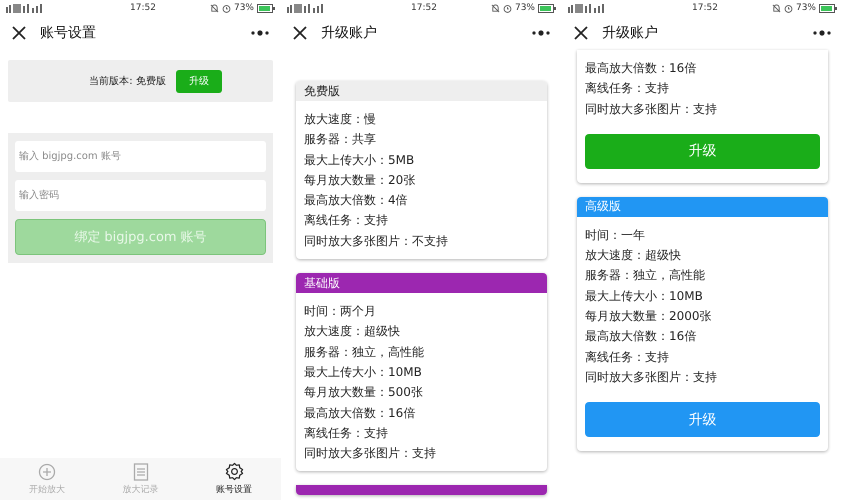 Image resolution: width=843 pixels, height=500 pixels. I want to click on tab-item: 放大记录, so click(141, 479).